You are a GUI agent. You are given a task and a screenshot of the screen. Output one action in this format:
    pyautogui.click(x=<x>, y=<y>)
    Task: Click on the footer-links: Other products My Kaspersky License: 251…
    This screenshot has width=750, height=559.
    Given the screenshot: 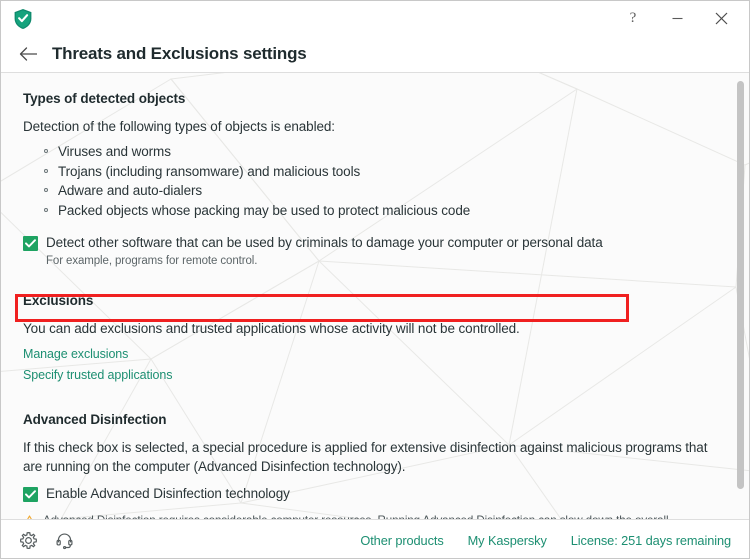 What is the action you would take?
    pyautogui.click(x=545, y=540)
    